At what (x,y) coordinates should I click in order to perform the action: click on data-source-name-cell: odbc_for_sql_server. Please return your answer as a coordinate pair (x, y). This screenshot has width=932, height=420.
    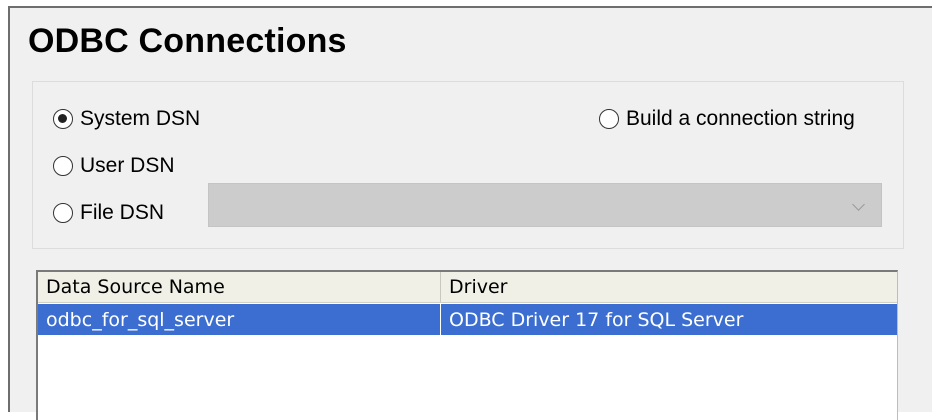
    Looking at the image, I should click on (239, 319).